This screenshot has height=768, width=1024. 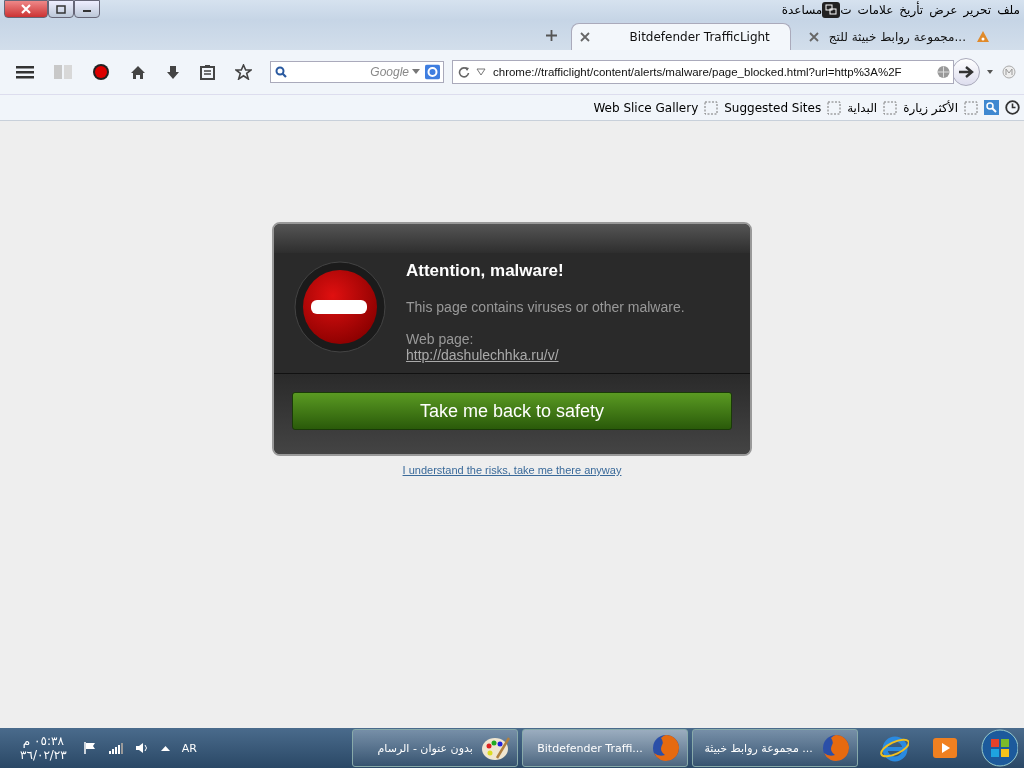 What do you see at coordinates (846, 10) in the screenshot?
I see `menu-item: ت` at bounding box center [846, 10].